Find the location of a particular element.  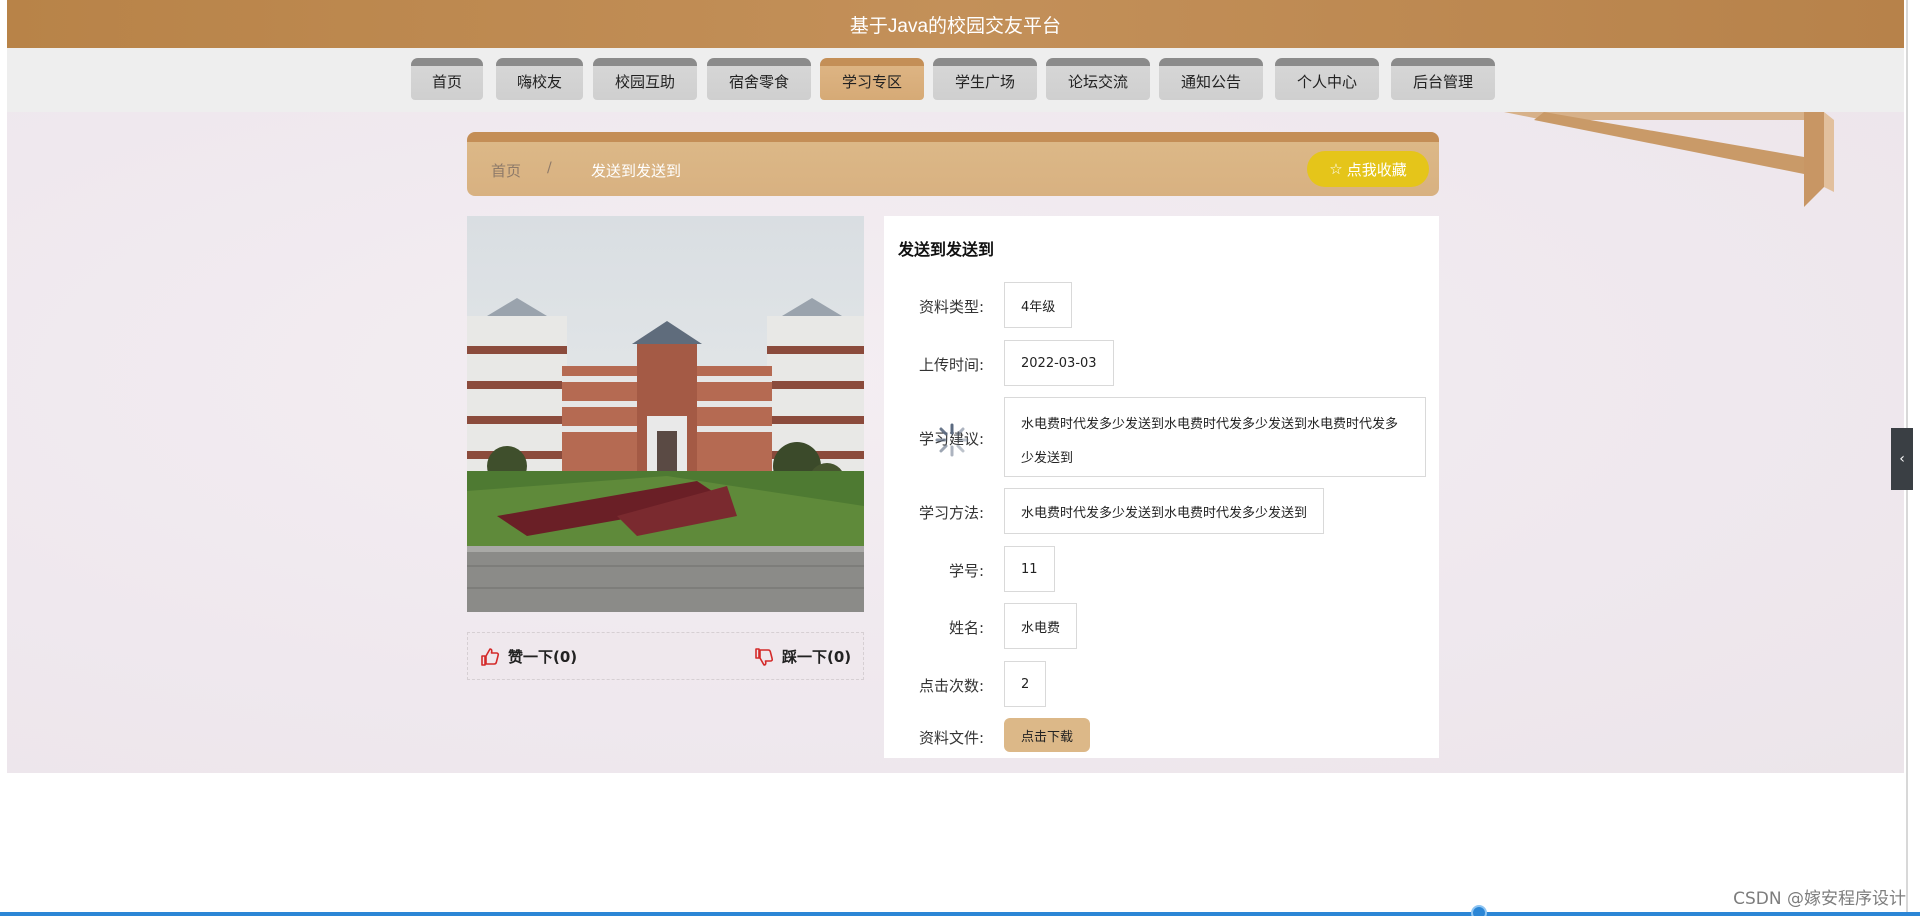

site-title: 基于Java的校园交友平台 is located at coordinates (955, 26).